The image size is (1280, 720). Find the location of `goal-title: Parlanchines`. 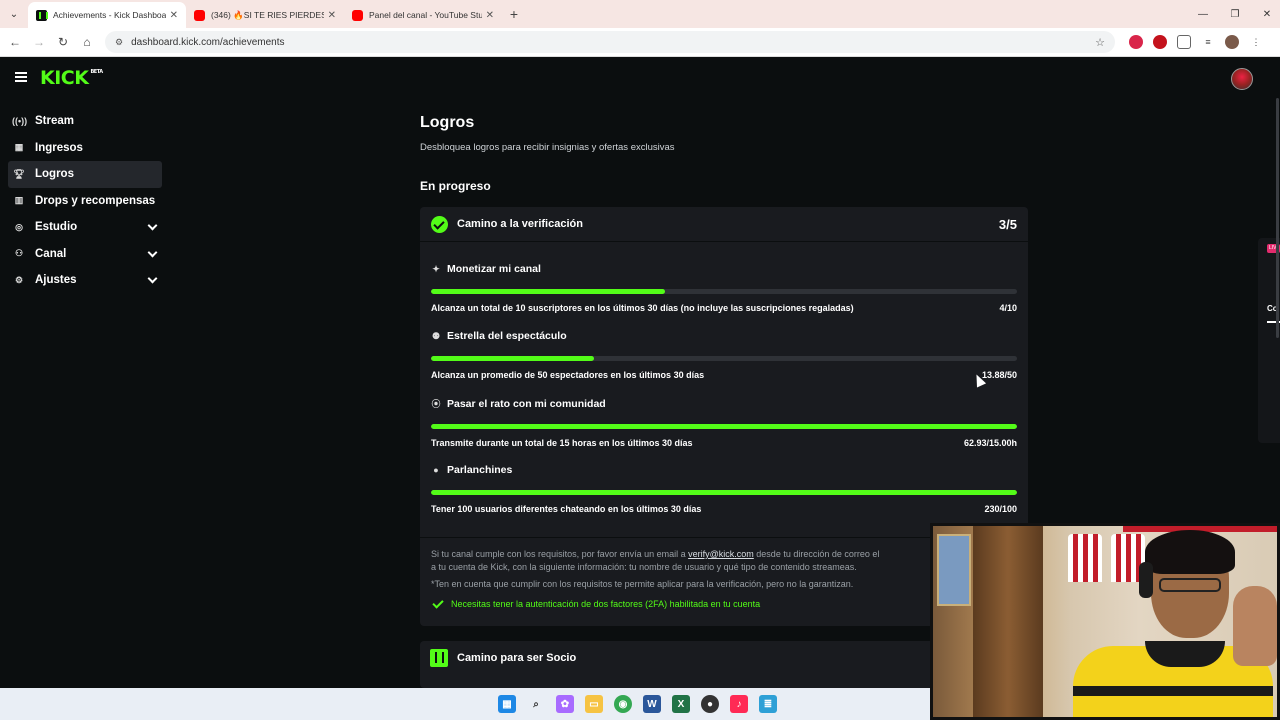

goal-title: Parlanchines is located at coordinates (480, 470).